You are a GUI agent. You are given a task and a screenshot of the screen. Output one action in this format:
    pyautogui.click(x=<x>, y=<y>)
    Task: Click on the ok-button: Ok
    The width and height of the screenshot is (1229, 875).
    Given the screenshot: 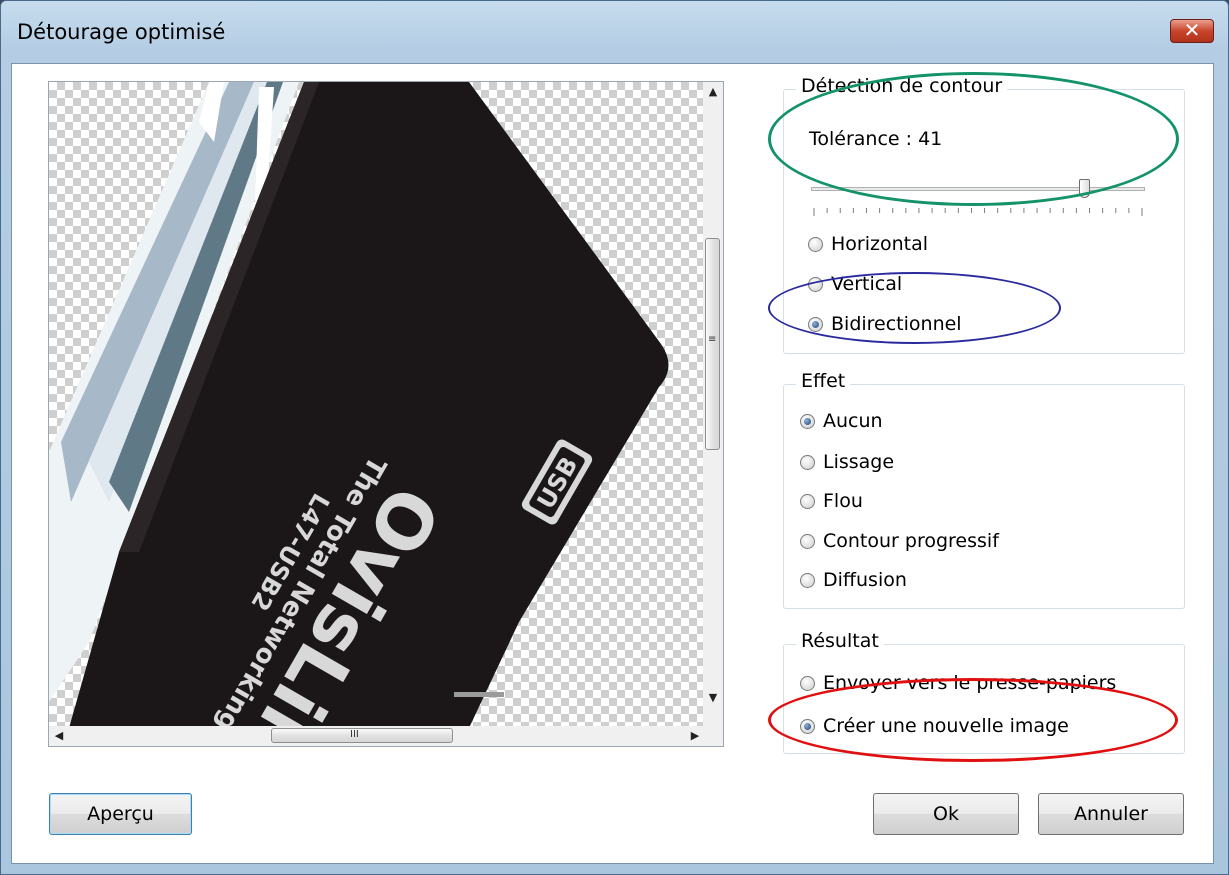 What is the action you would take?
    pyautogui.click(x=946, y=814)
    